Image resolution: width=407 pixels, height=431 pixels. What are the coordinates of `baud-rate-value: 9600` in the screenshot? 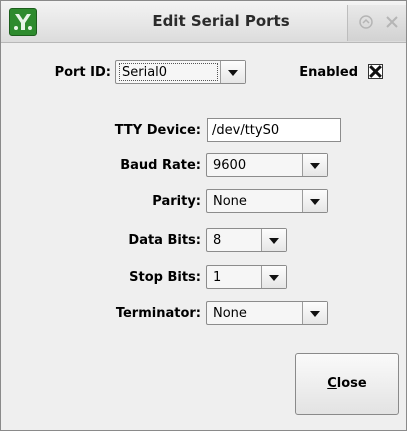 It's located at (230, 165).